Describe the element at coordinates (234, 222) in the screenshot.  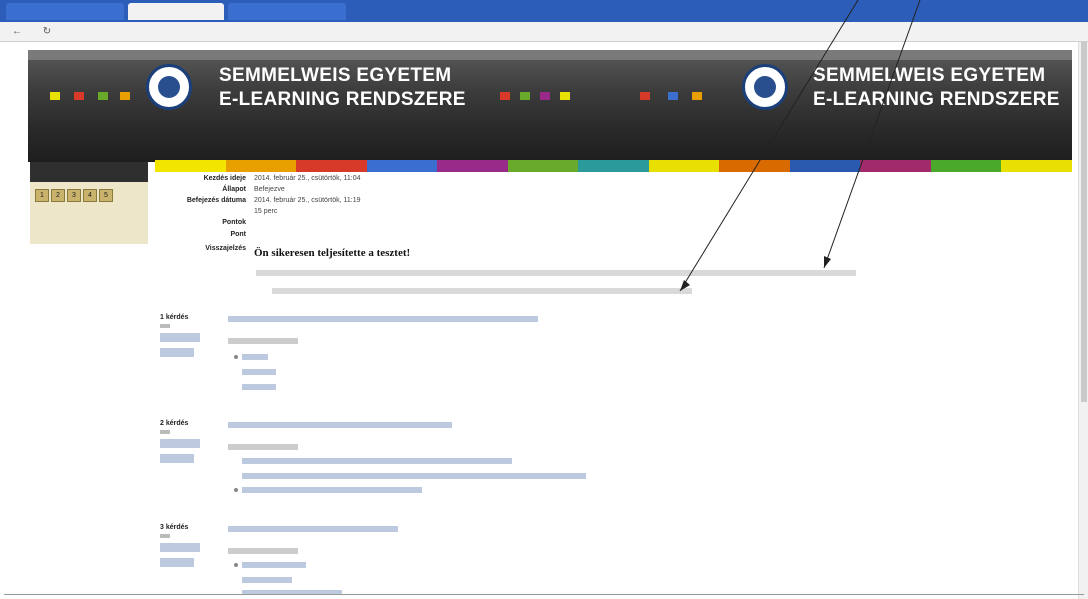
I see `summary-label-marks: Pontok` at that location.